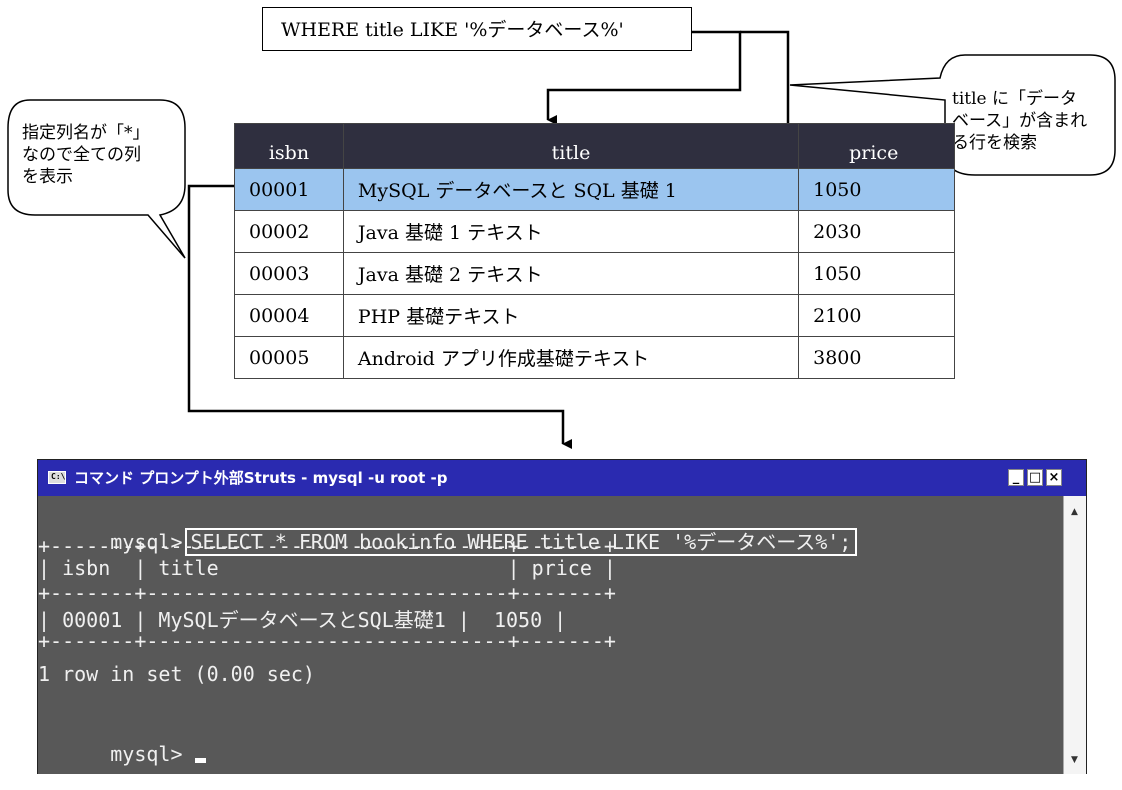  What do you see at coordinates (1054, 477) in the screenshot?
I see `close-button: ×` at bounding box center [1054, 477].